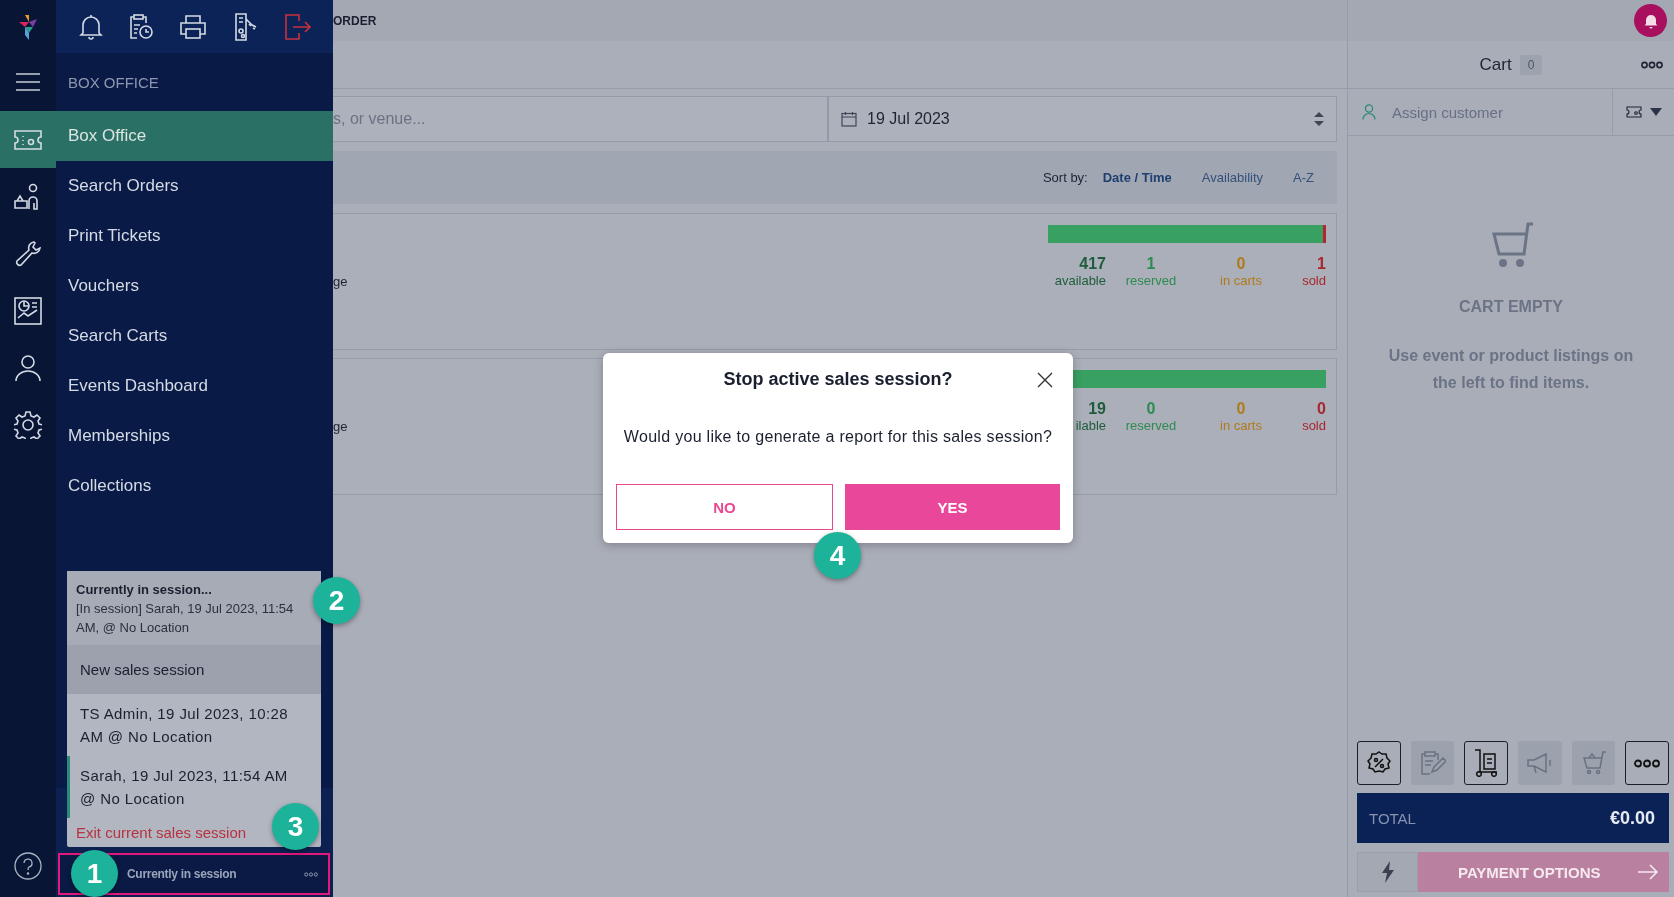  Describe the element at coordinates (1511, 369) in the screenshot. I see `empty-text: Use event or product listings on the left to find items.` at that location.